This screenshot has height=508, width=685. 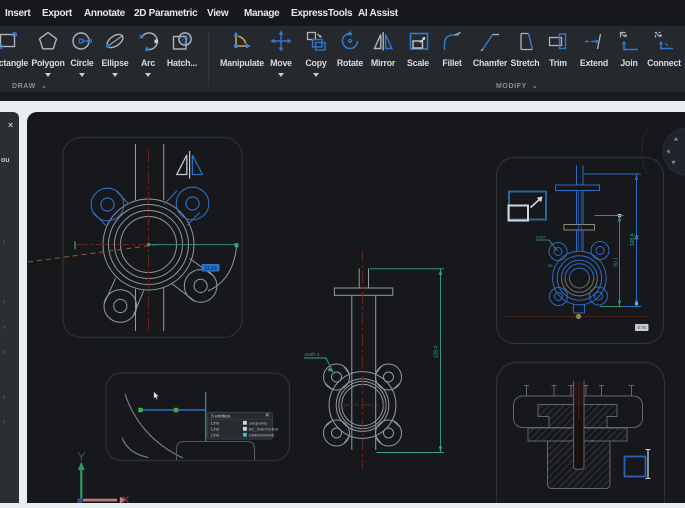 What do you see at coordinates (312, 354) in the screenshot?
I see `svg-text: 2xØ7.4` at bounding box center [312, 354].